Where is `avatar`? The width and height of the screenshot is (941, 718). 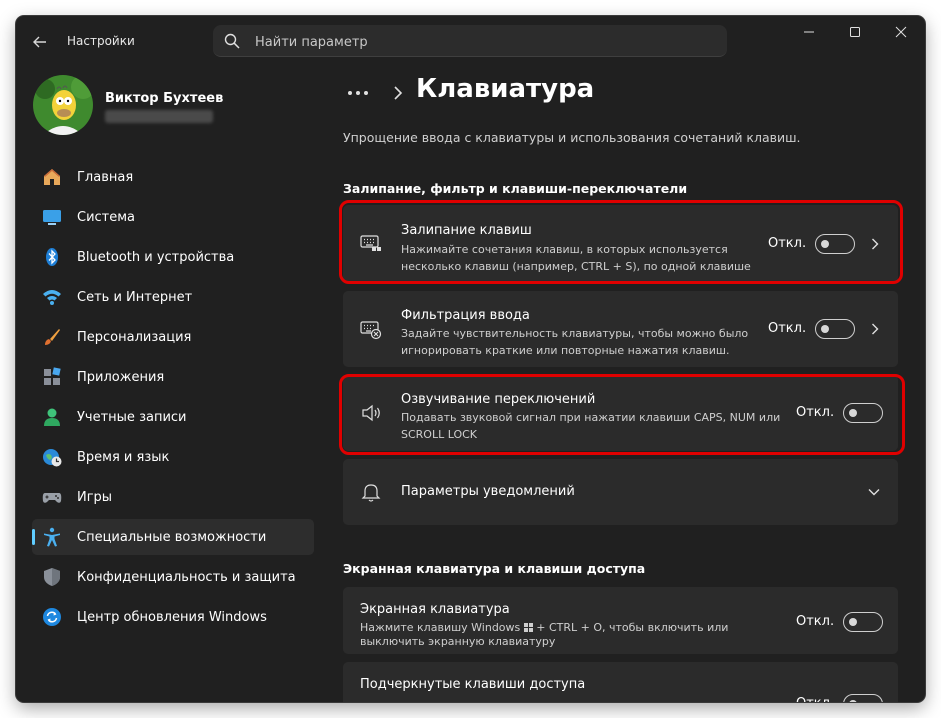
avatar is located at coordinates (63, 105).